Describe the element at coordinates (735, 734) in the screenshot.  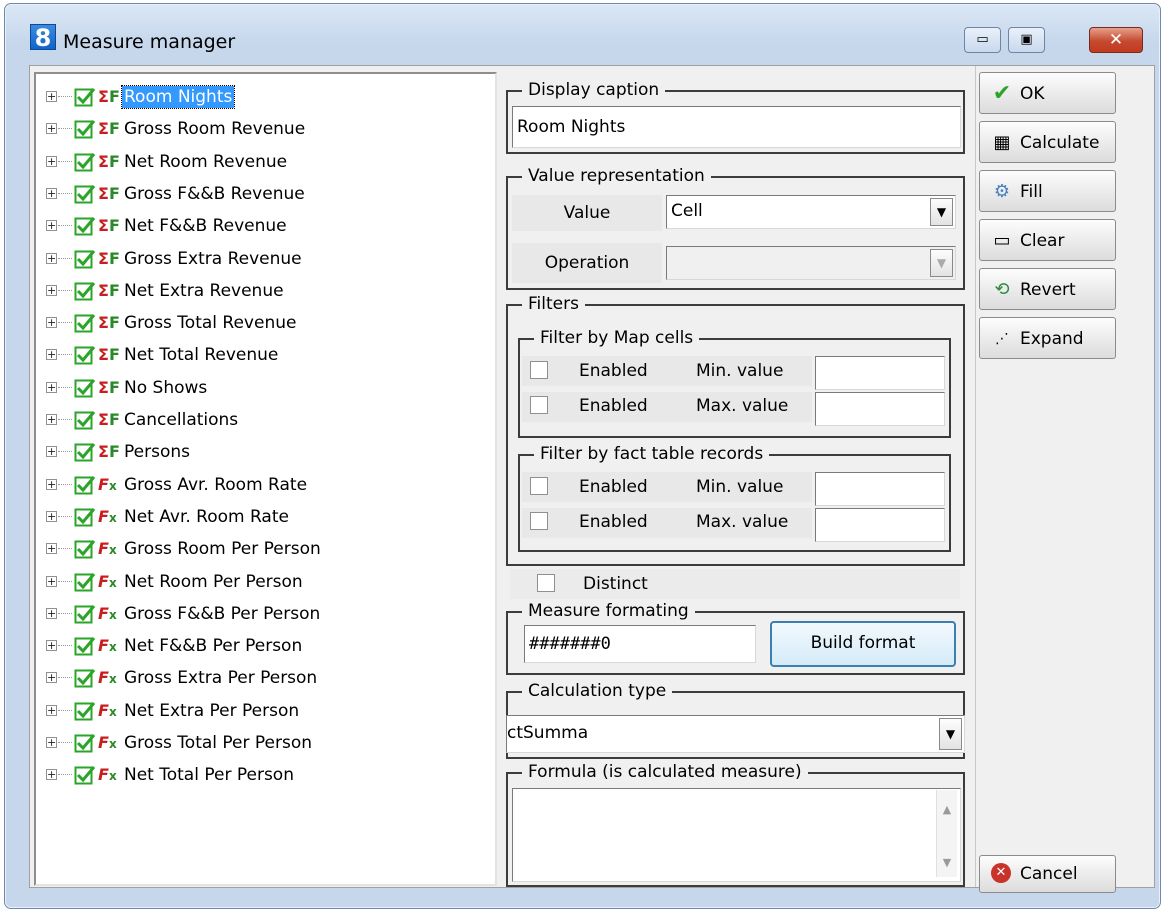
I see `calculation-type-select: ctSumma ▼` at that location.